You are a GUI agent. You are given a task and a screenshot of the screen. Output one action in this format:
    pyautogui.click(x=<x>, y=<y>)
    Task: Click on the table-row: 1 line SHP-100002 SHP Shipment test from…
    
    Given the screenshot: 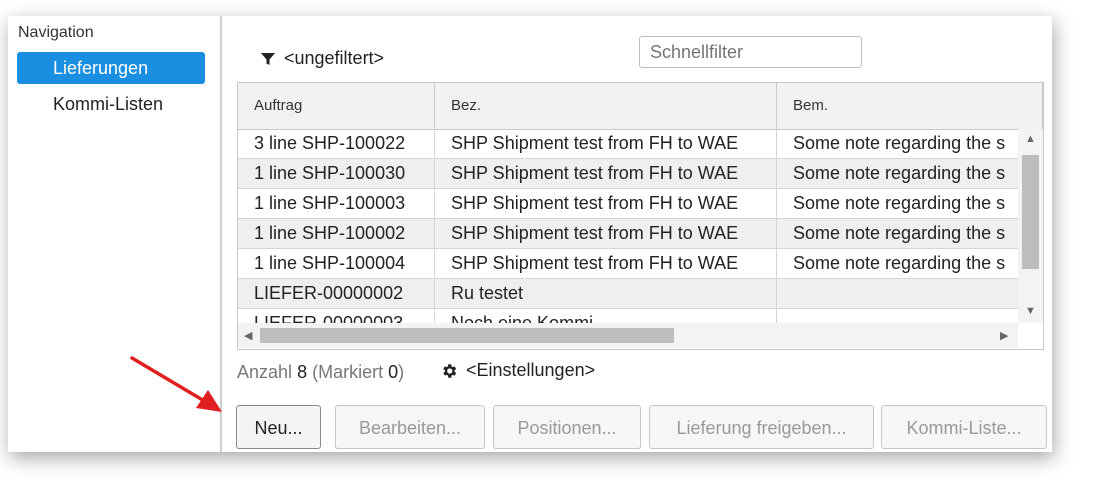 What is the action you would take?
    pyautogui.click(x=628, y=234)
    